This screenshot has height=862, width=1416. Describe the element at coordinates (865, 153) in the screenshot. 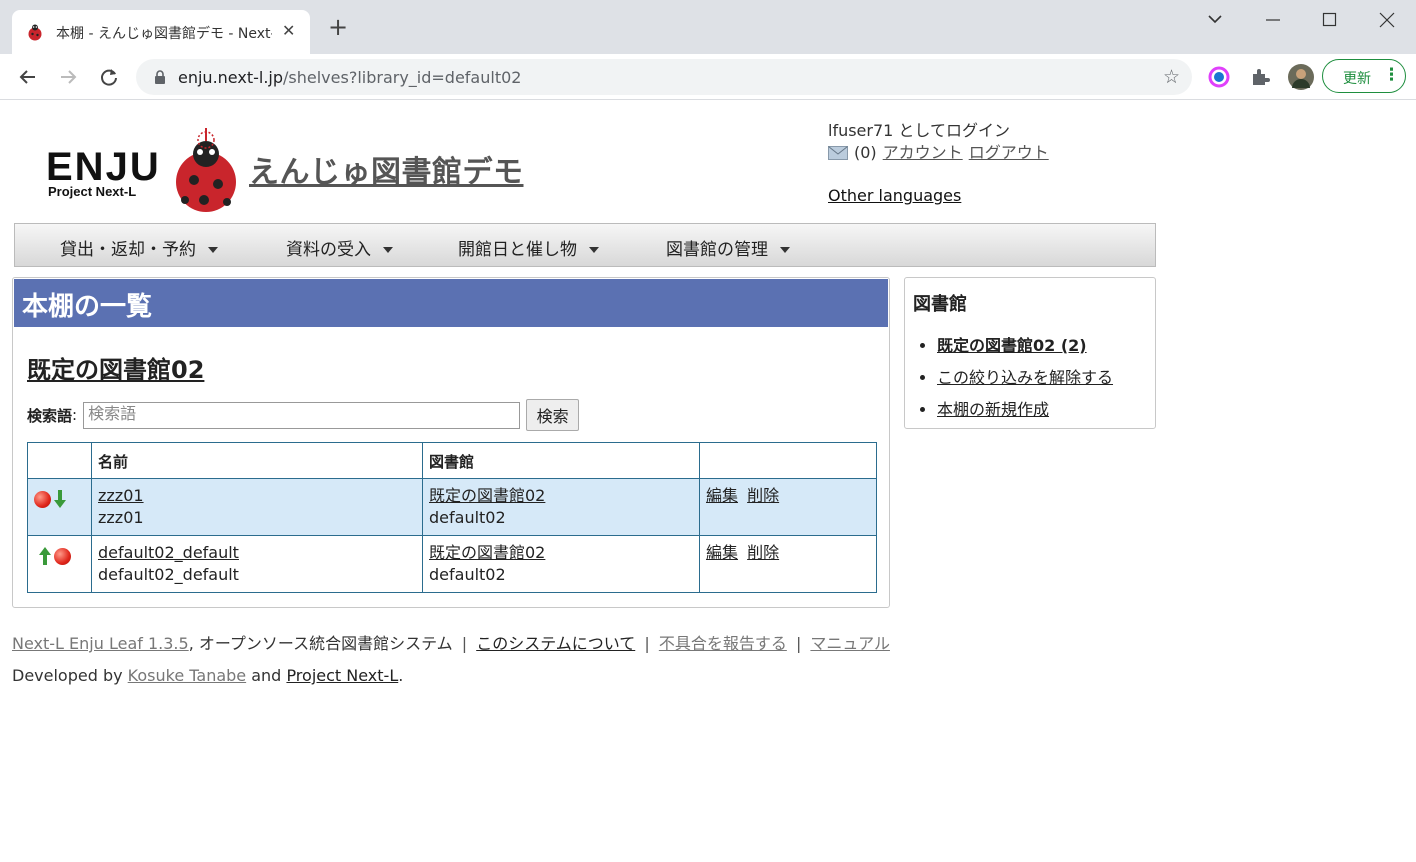

I see `message-count: (0)` at that location.